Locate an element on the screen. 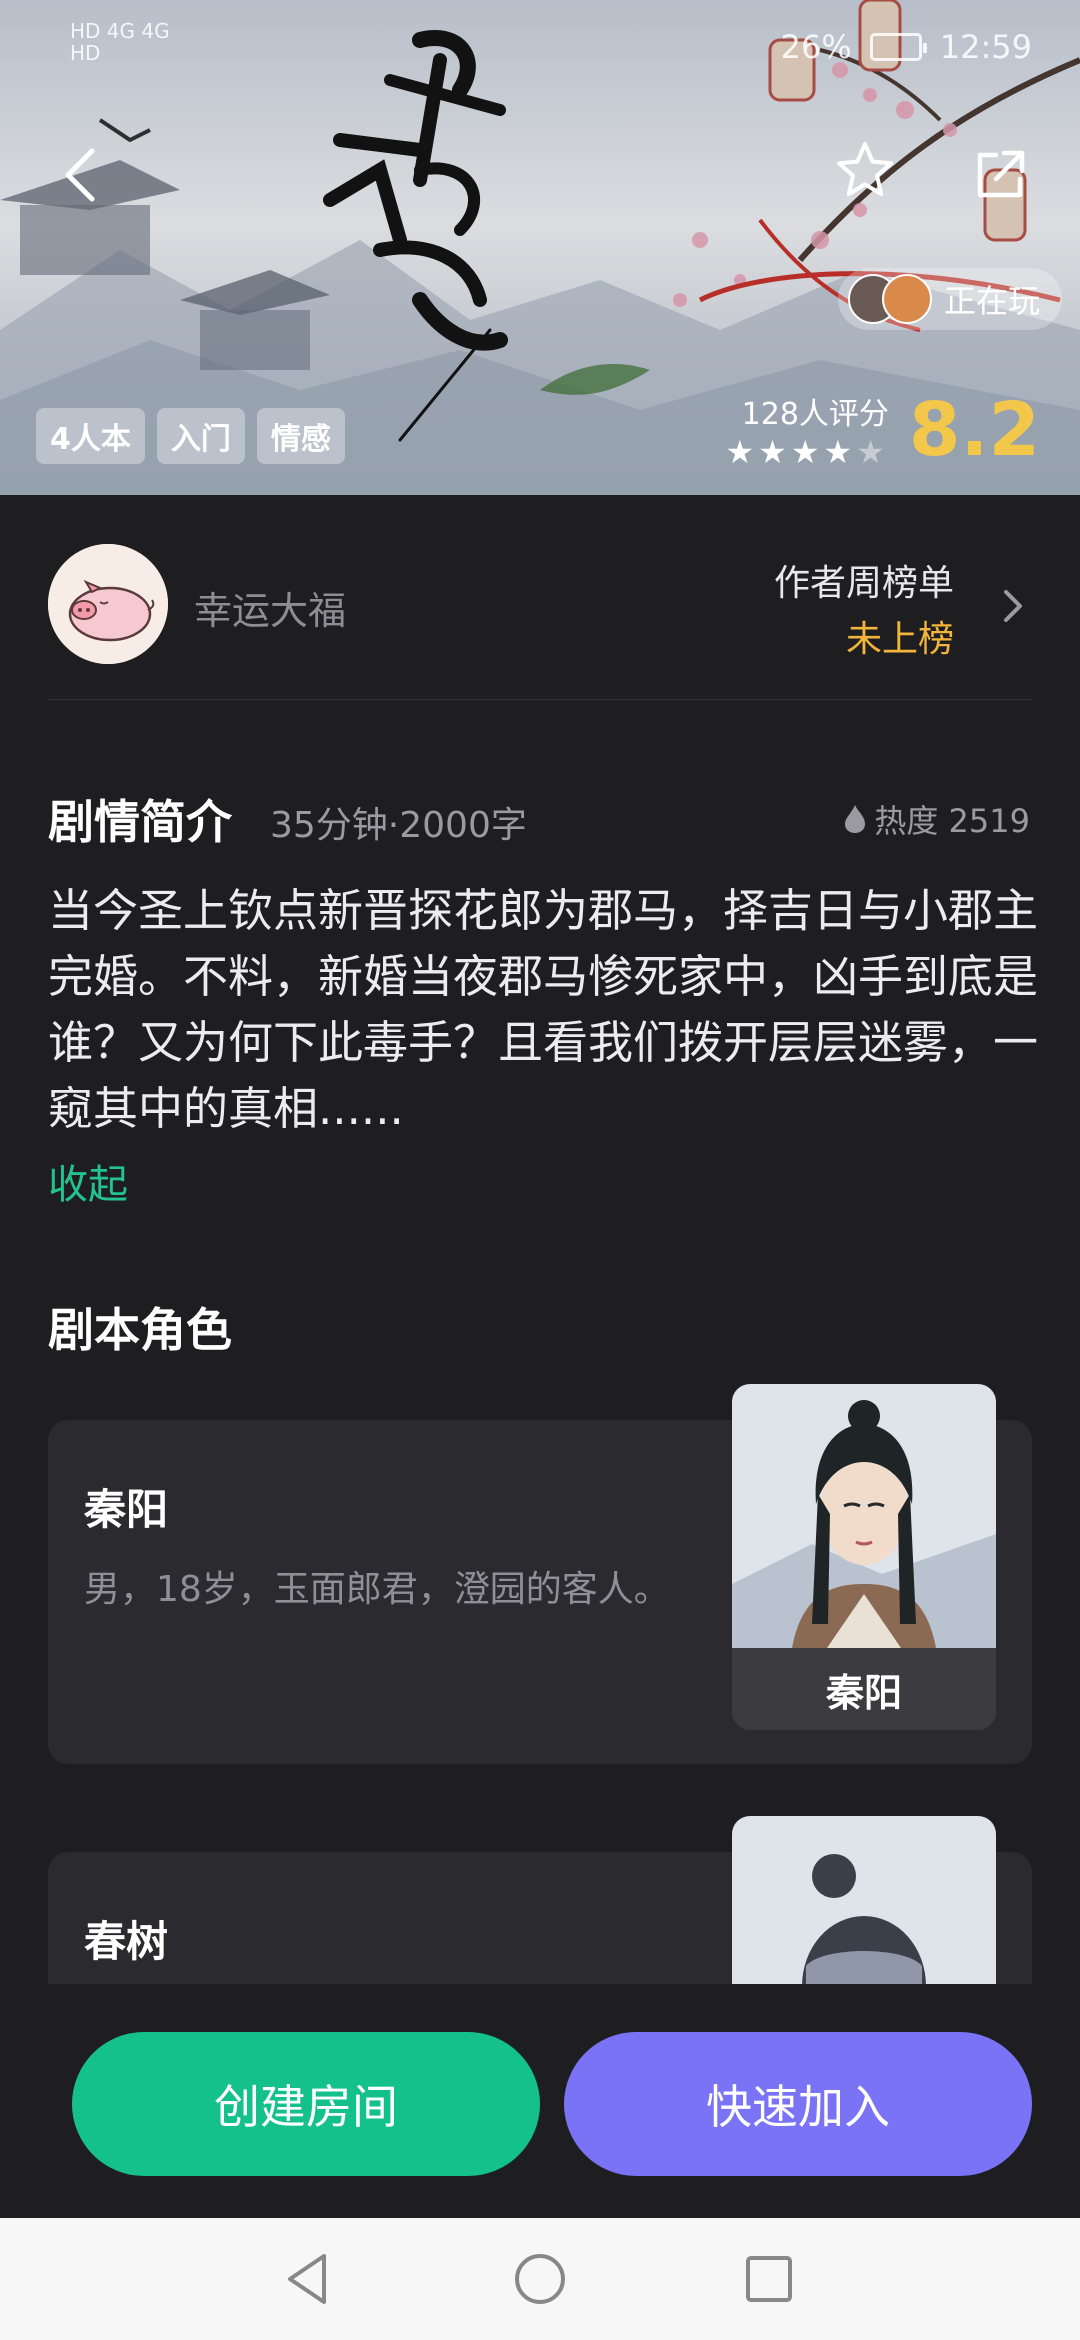 Image resolution: width=1080 pixels, height=2340 pixels. portrait-name: 秦阳 is located at coordinates (864, 1689).